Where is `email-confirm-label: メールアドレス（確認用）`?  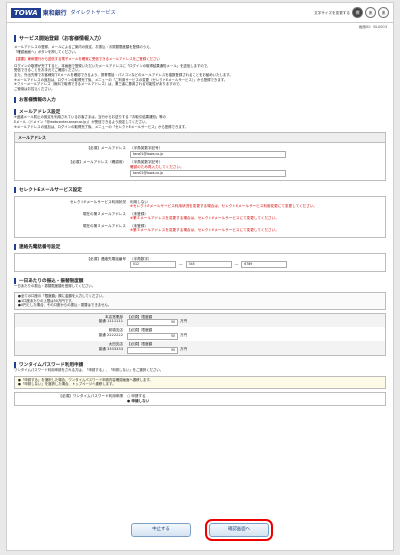
email-confirm-label: メールアドレス（確認用） is located at coordinates (104, 161).